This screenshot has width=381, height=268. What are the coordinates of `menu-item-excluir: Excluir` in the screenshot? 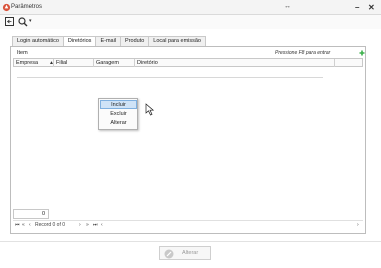 It's located at (118, 114).